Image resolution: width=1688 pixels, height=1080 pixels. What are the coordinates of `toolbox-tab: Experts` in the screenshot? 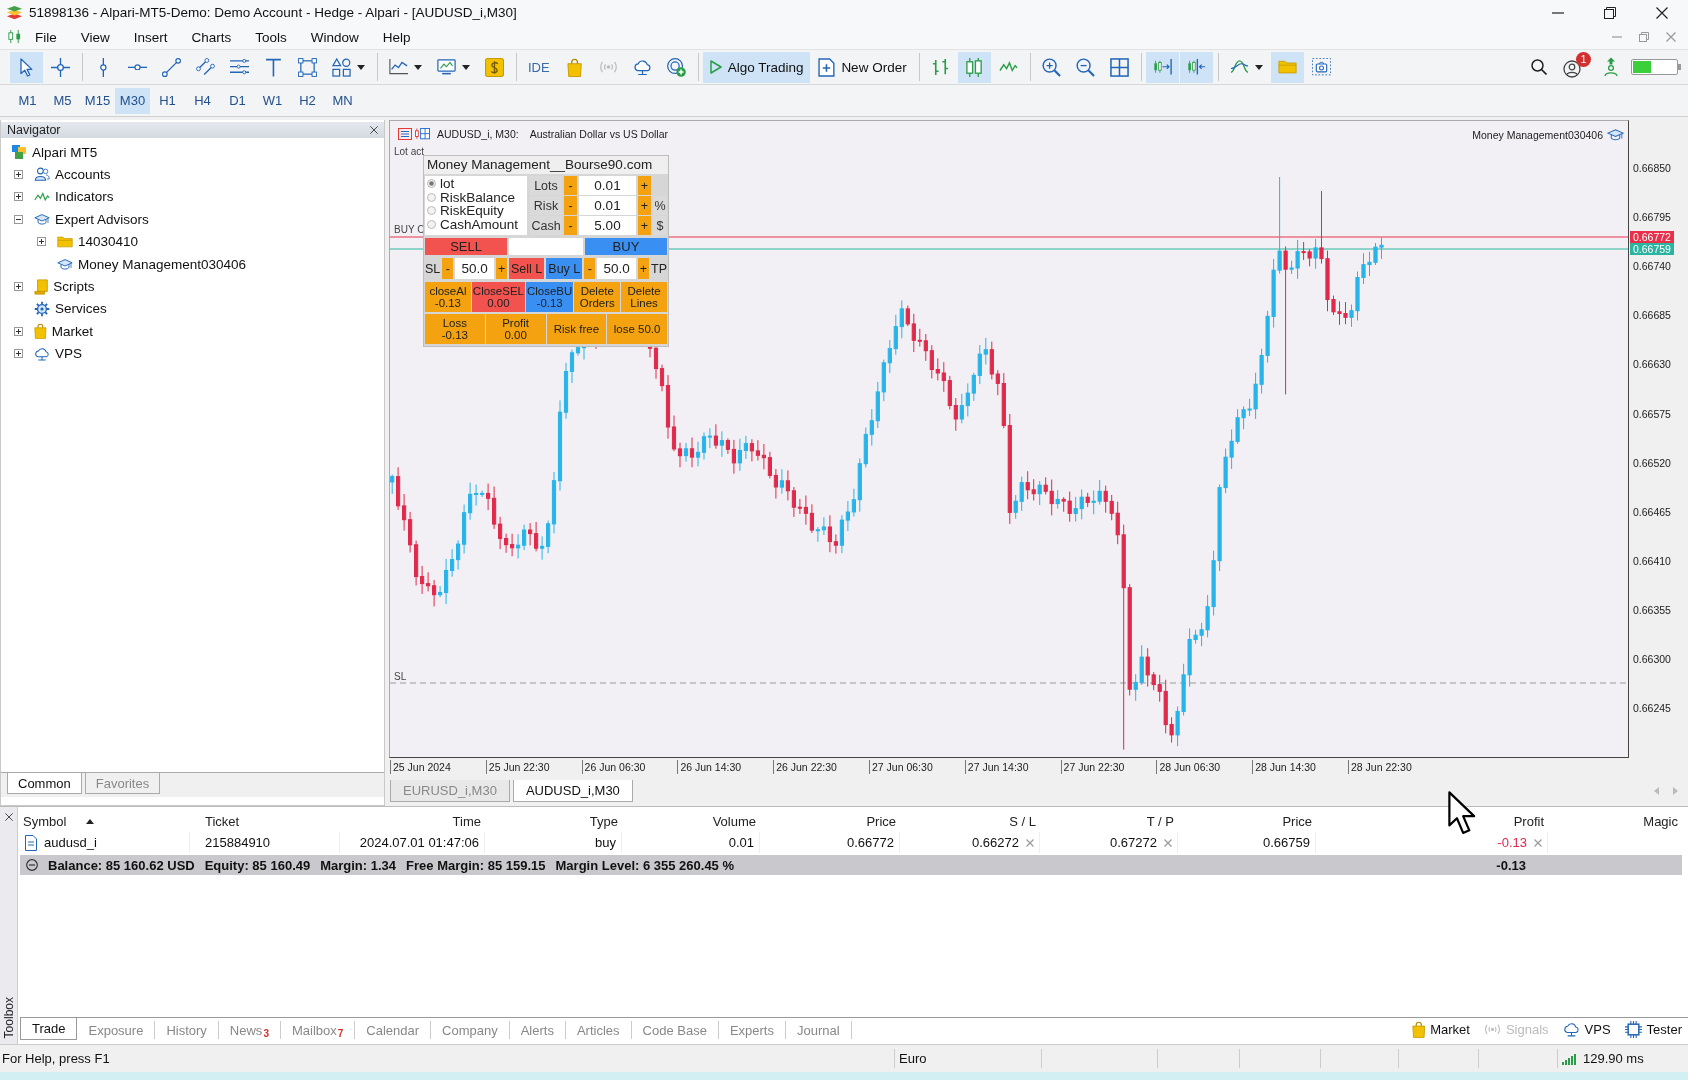 It's located at (752, 1030).